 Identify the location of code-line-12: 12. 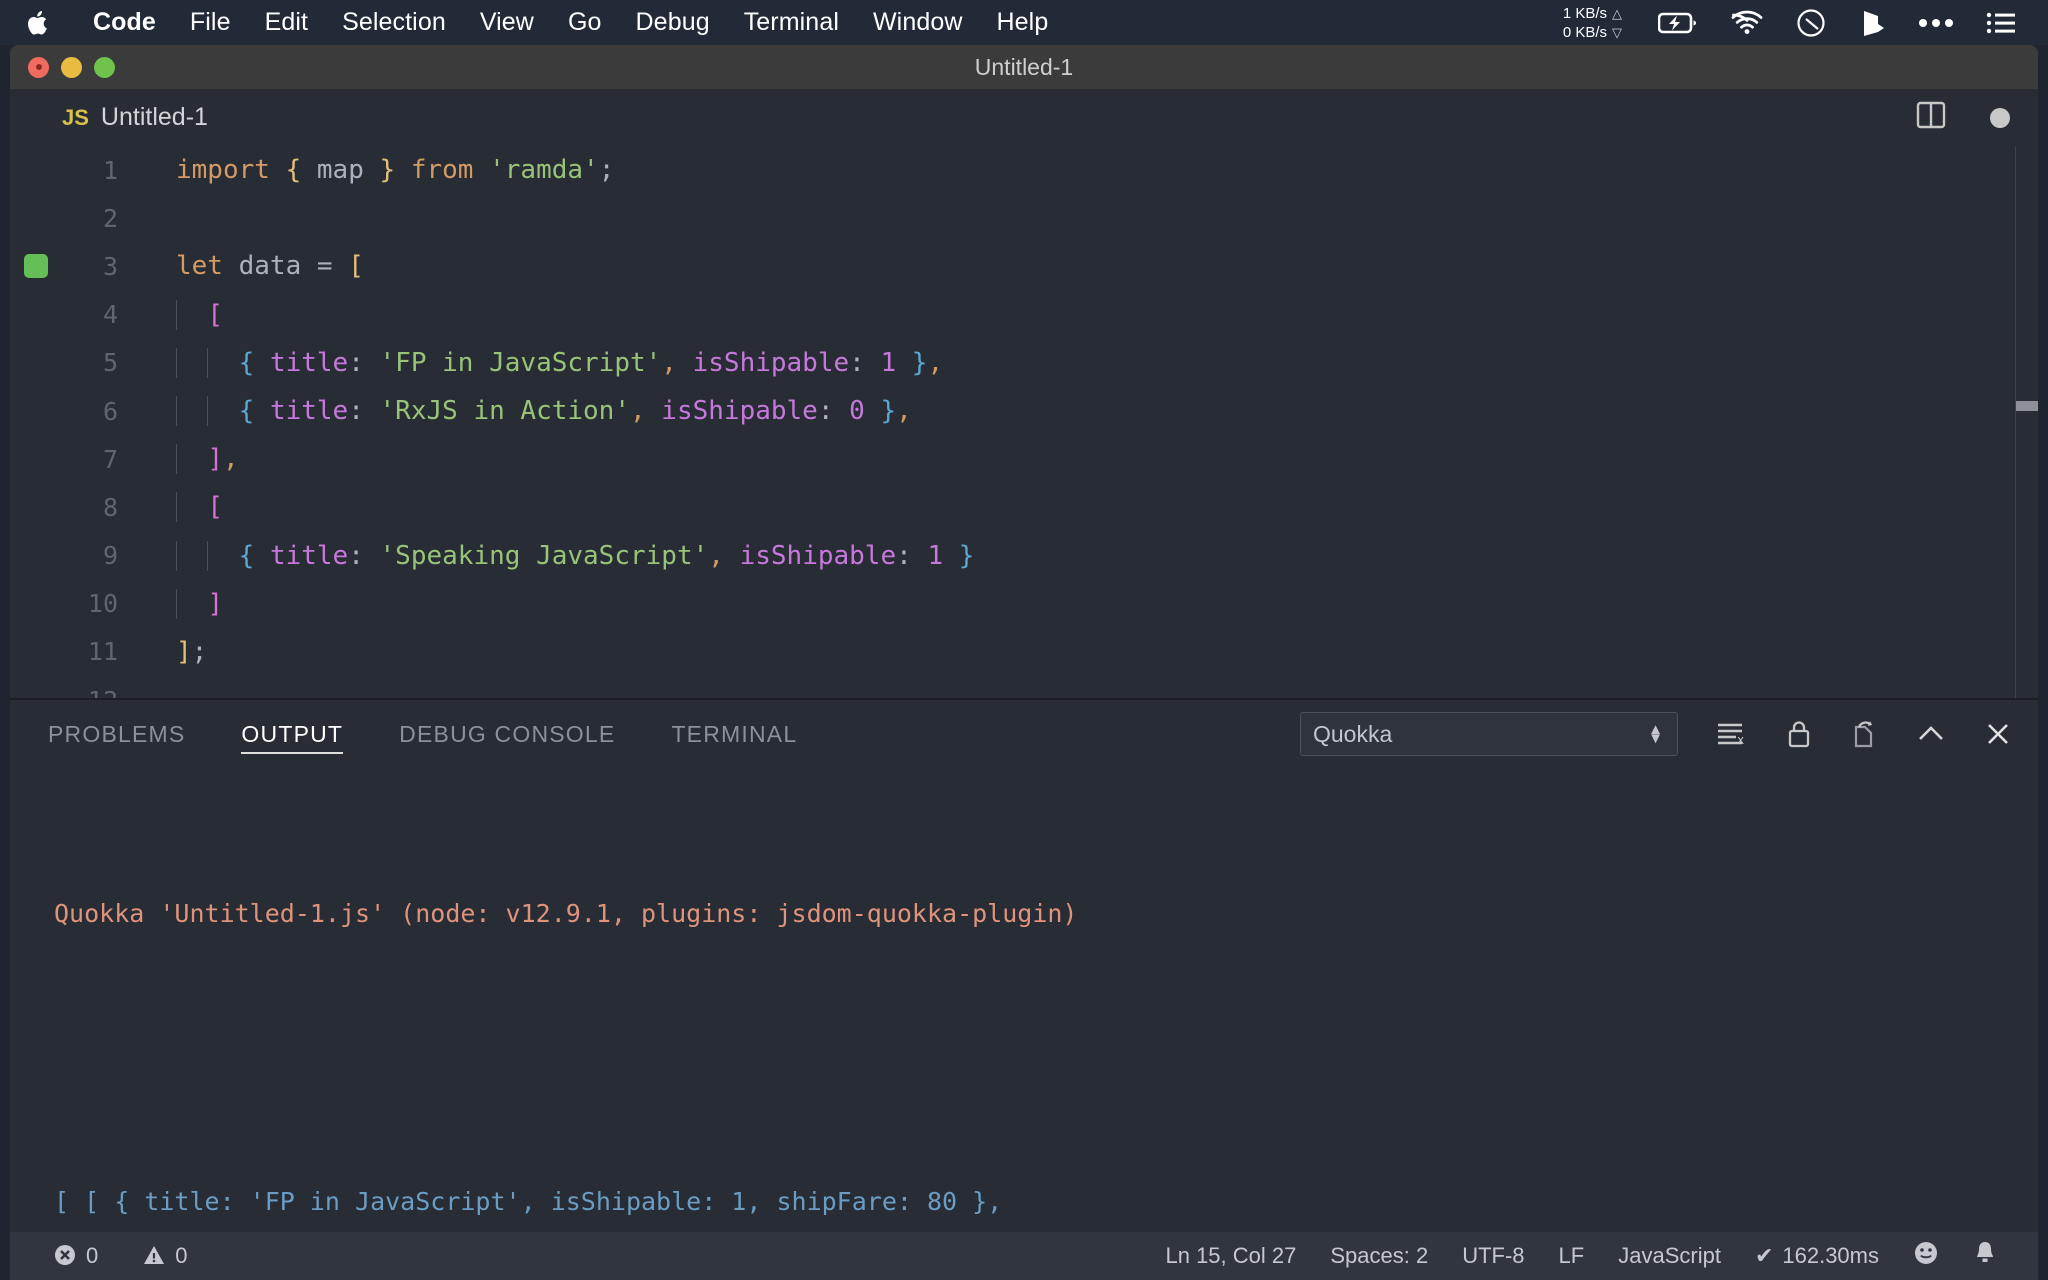
(1024, 687).